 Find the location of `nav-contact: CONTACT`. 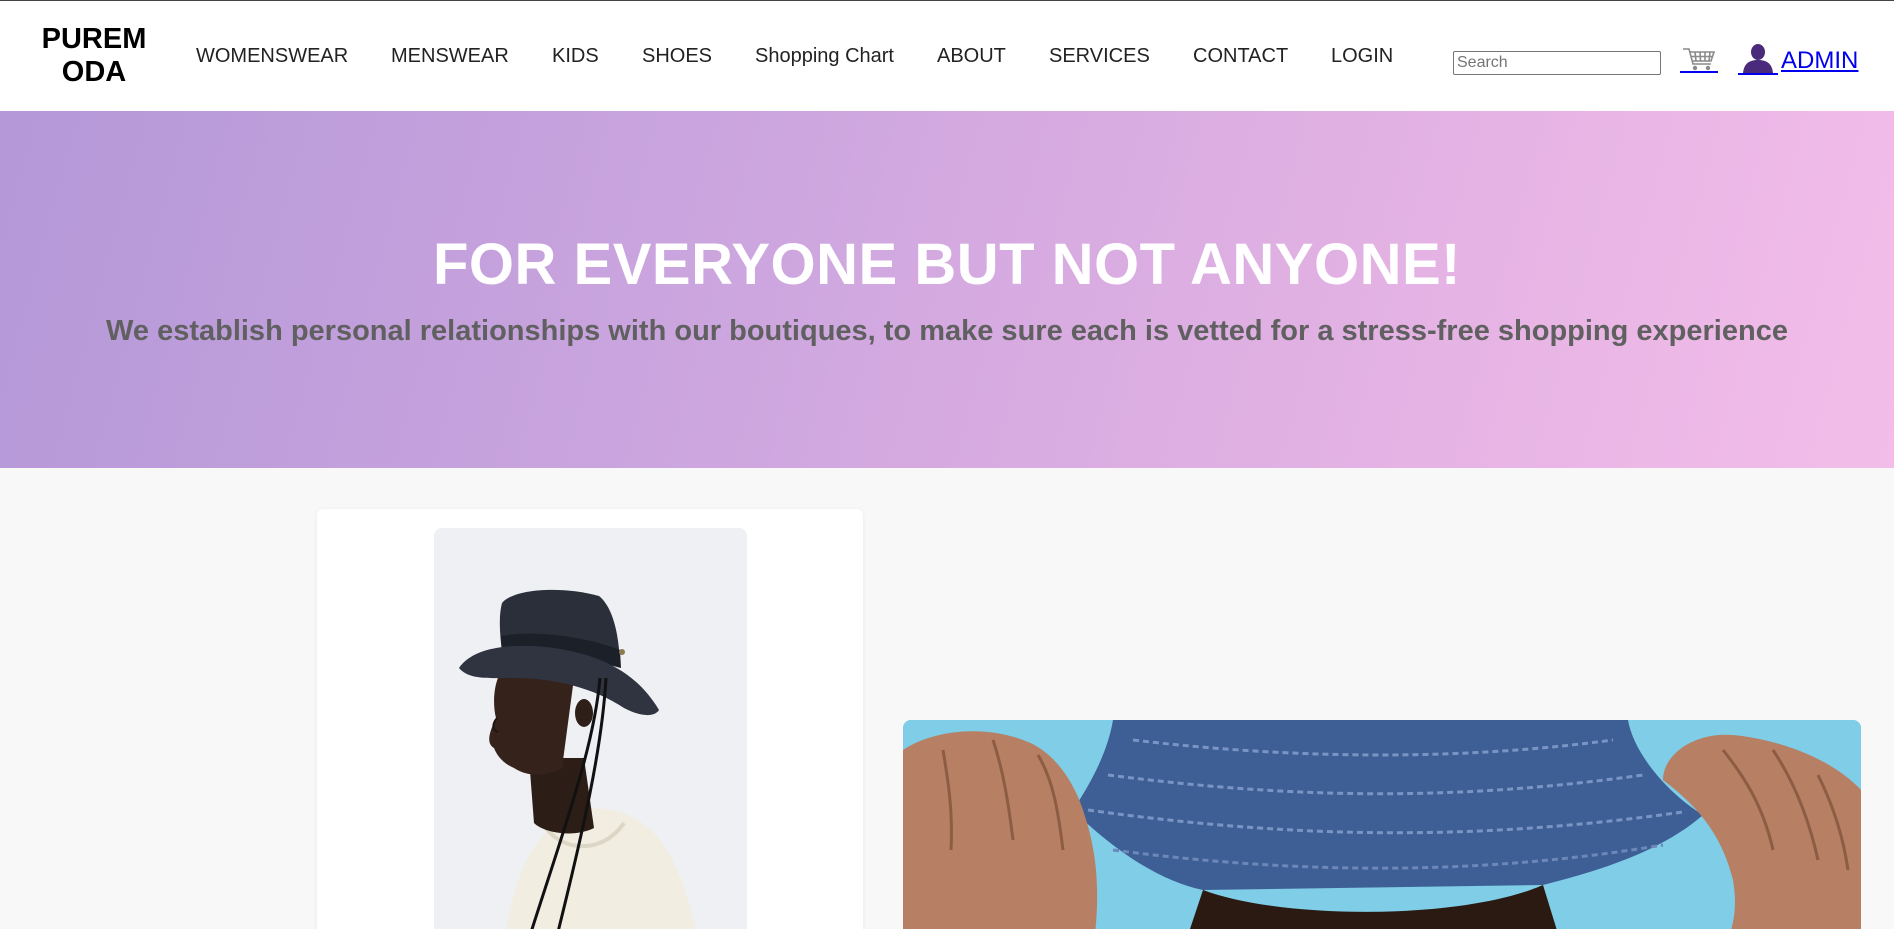

nav-contact: CONTACT is located at coordinates (1240, 56).